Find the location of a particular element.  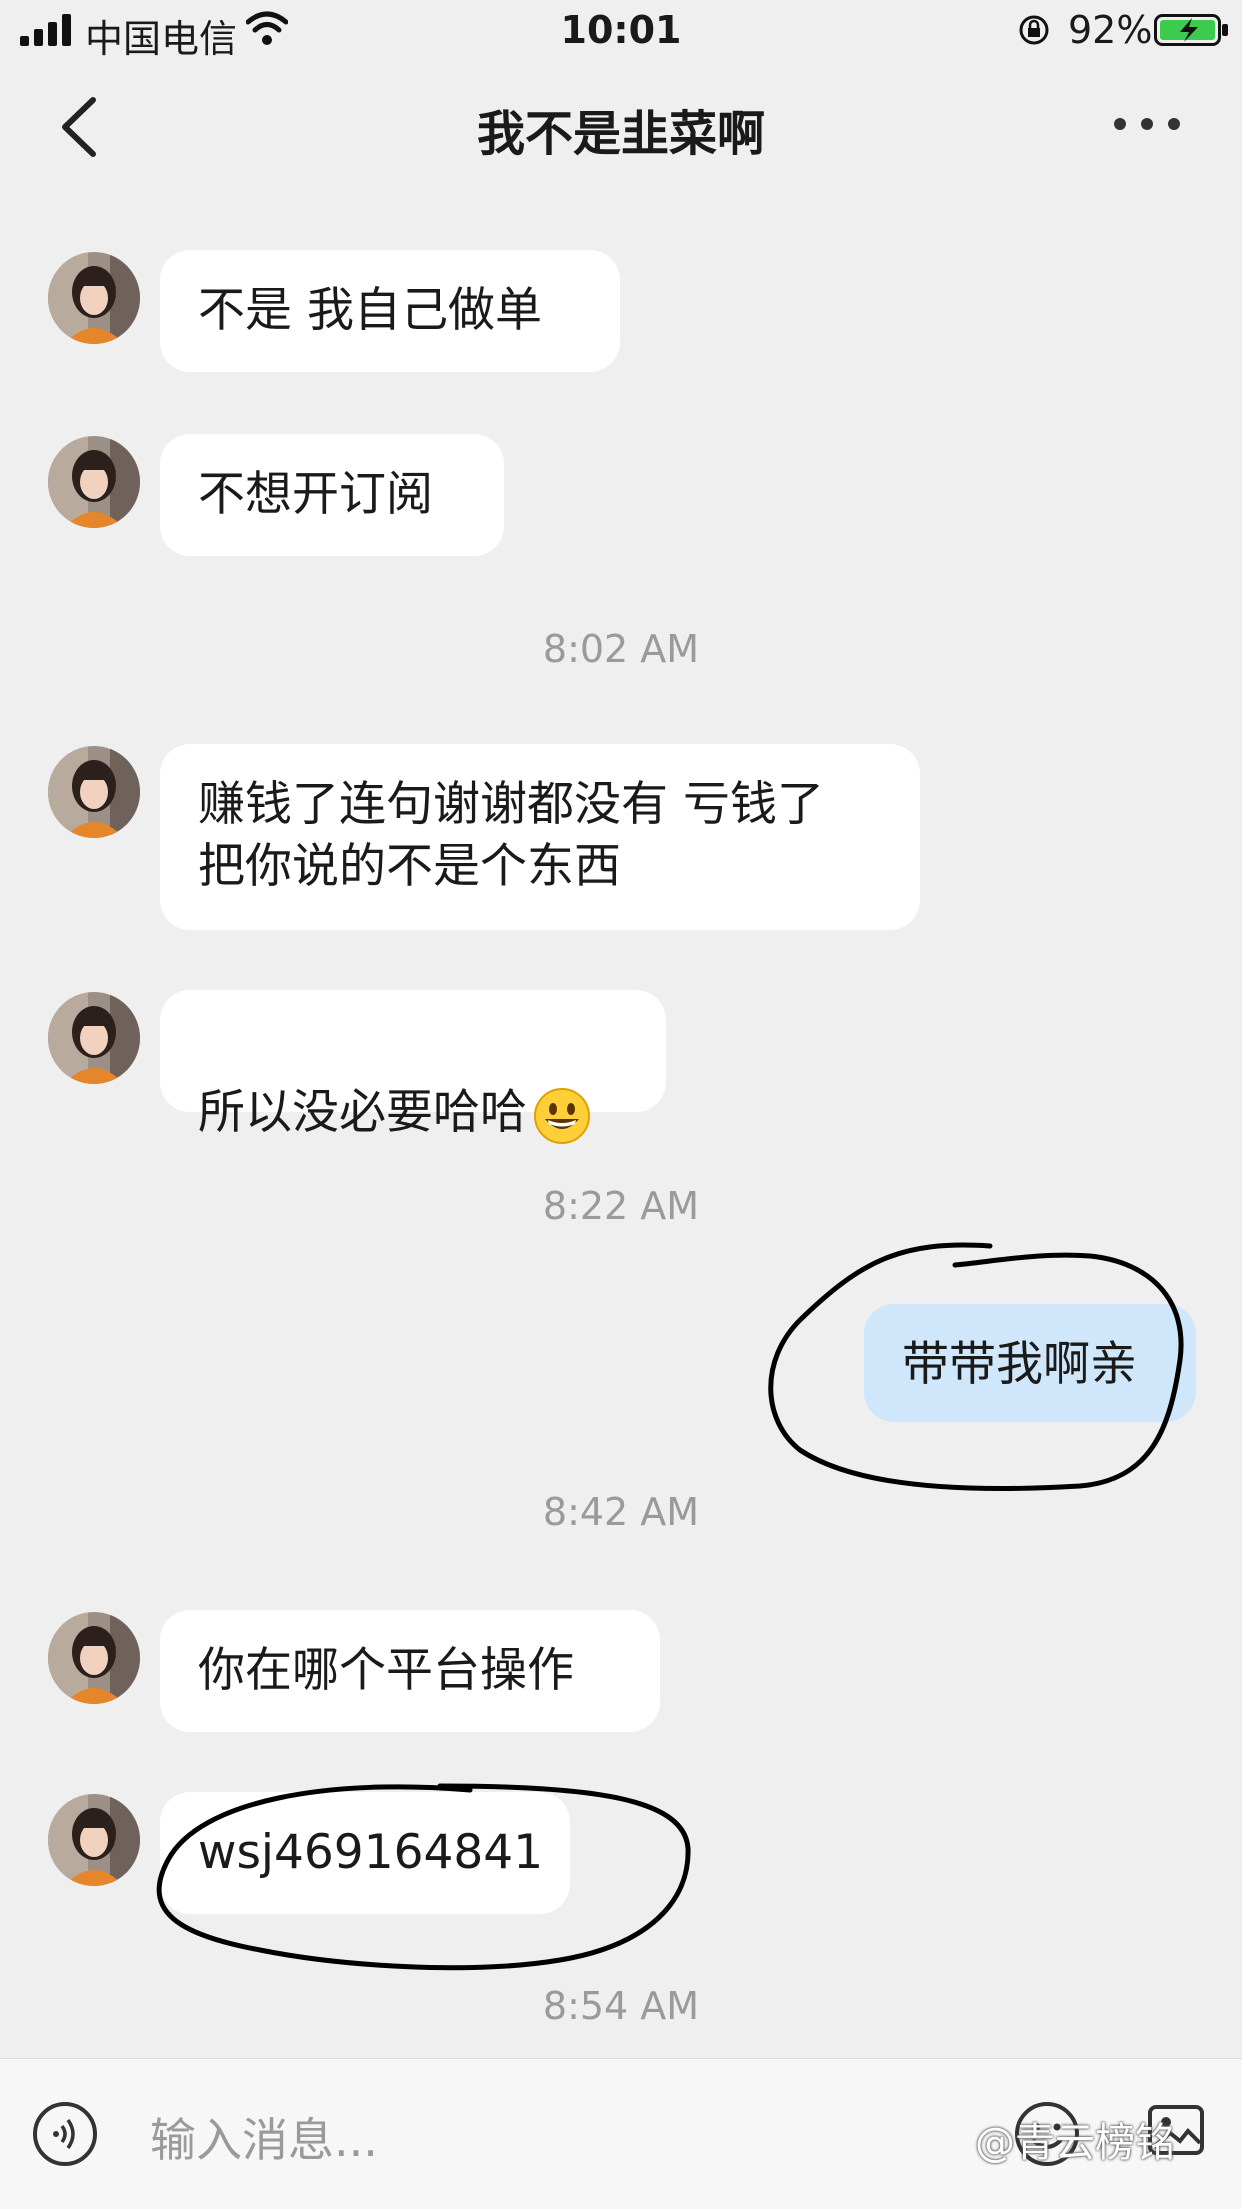

message-timestamp: 8:22 AM is located at coordinates (621, 1206).